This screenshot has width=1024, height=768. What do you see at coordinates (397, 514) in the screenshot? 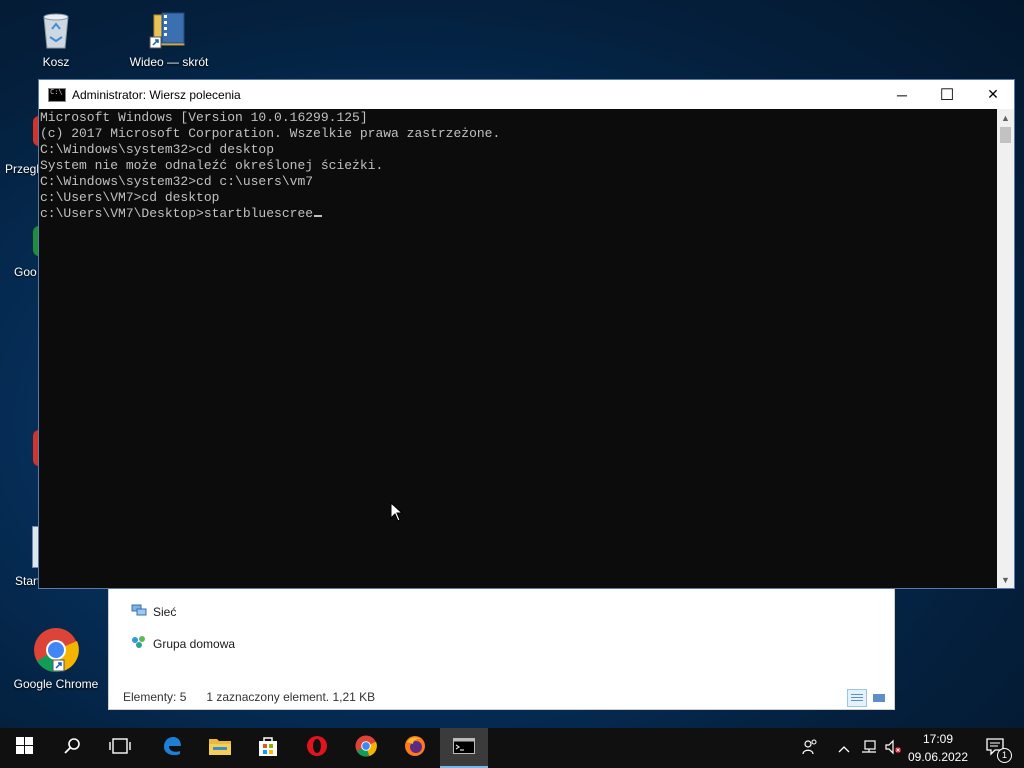
I see `mouse-pointer-icon` at bounding box center [397, 514].